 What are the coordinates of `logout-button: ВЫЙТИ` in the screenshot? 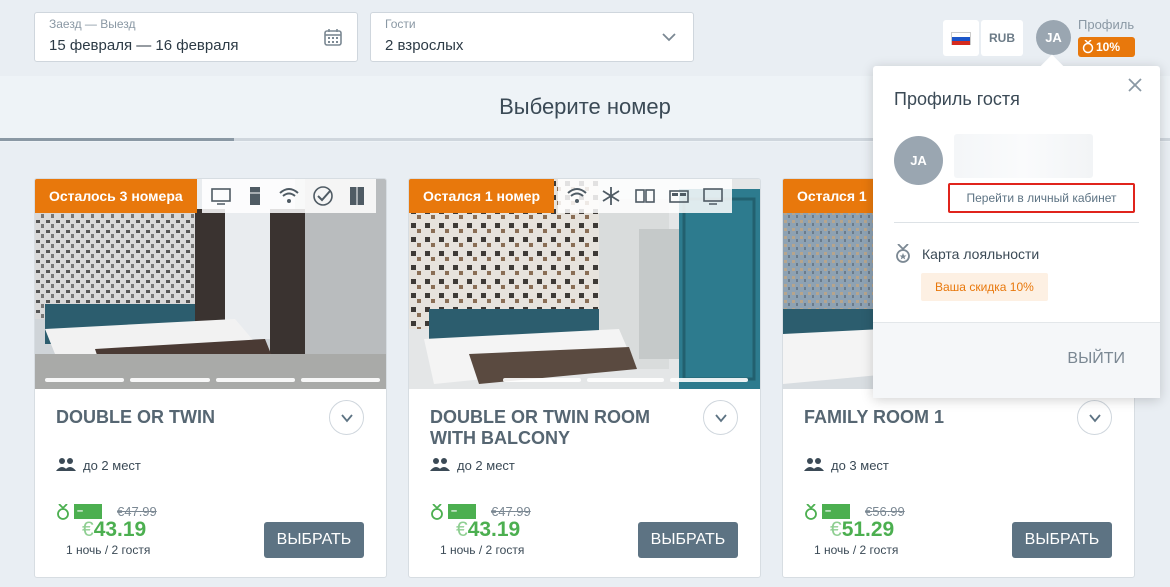 It's located at (1096, 359).